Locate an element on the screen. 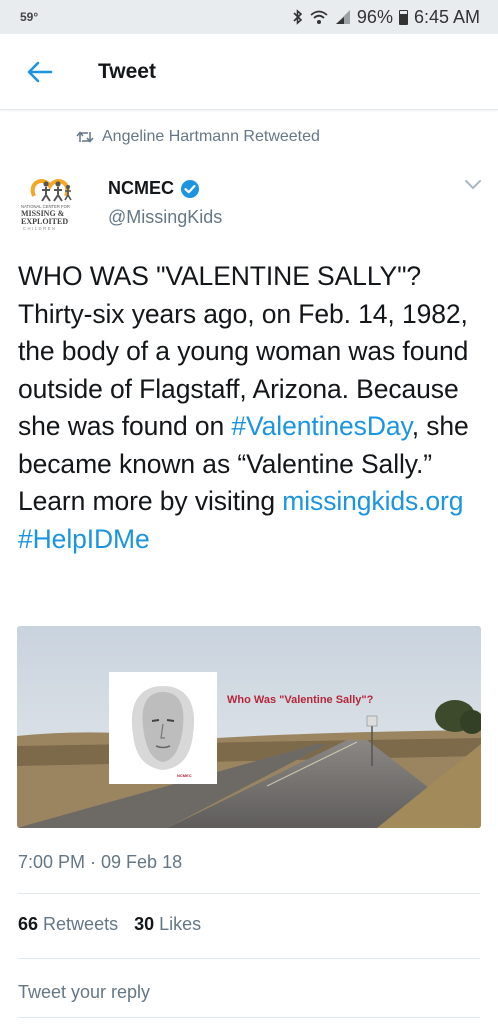  arrow-left-icon is located at coordinates (40, 71).